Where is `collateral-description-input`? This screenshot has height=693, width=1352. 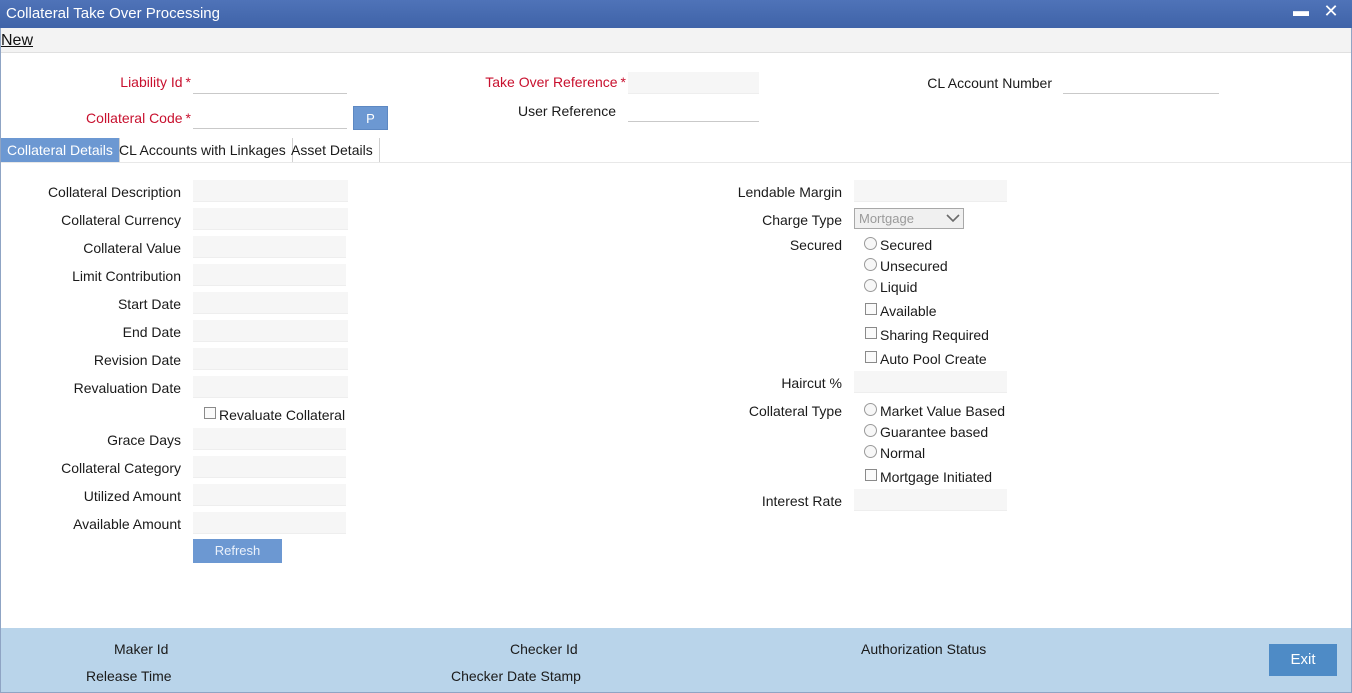 collateral-description-input is located at coordinates (270, 191).